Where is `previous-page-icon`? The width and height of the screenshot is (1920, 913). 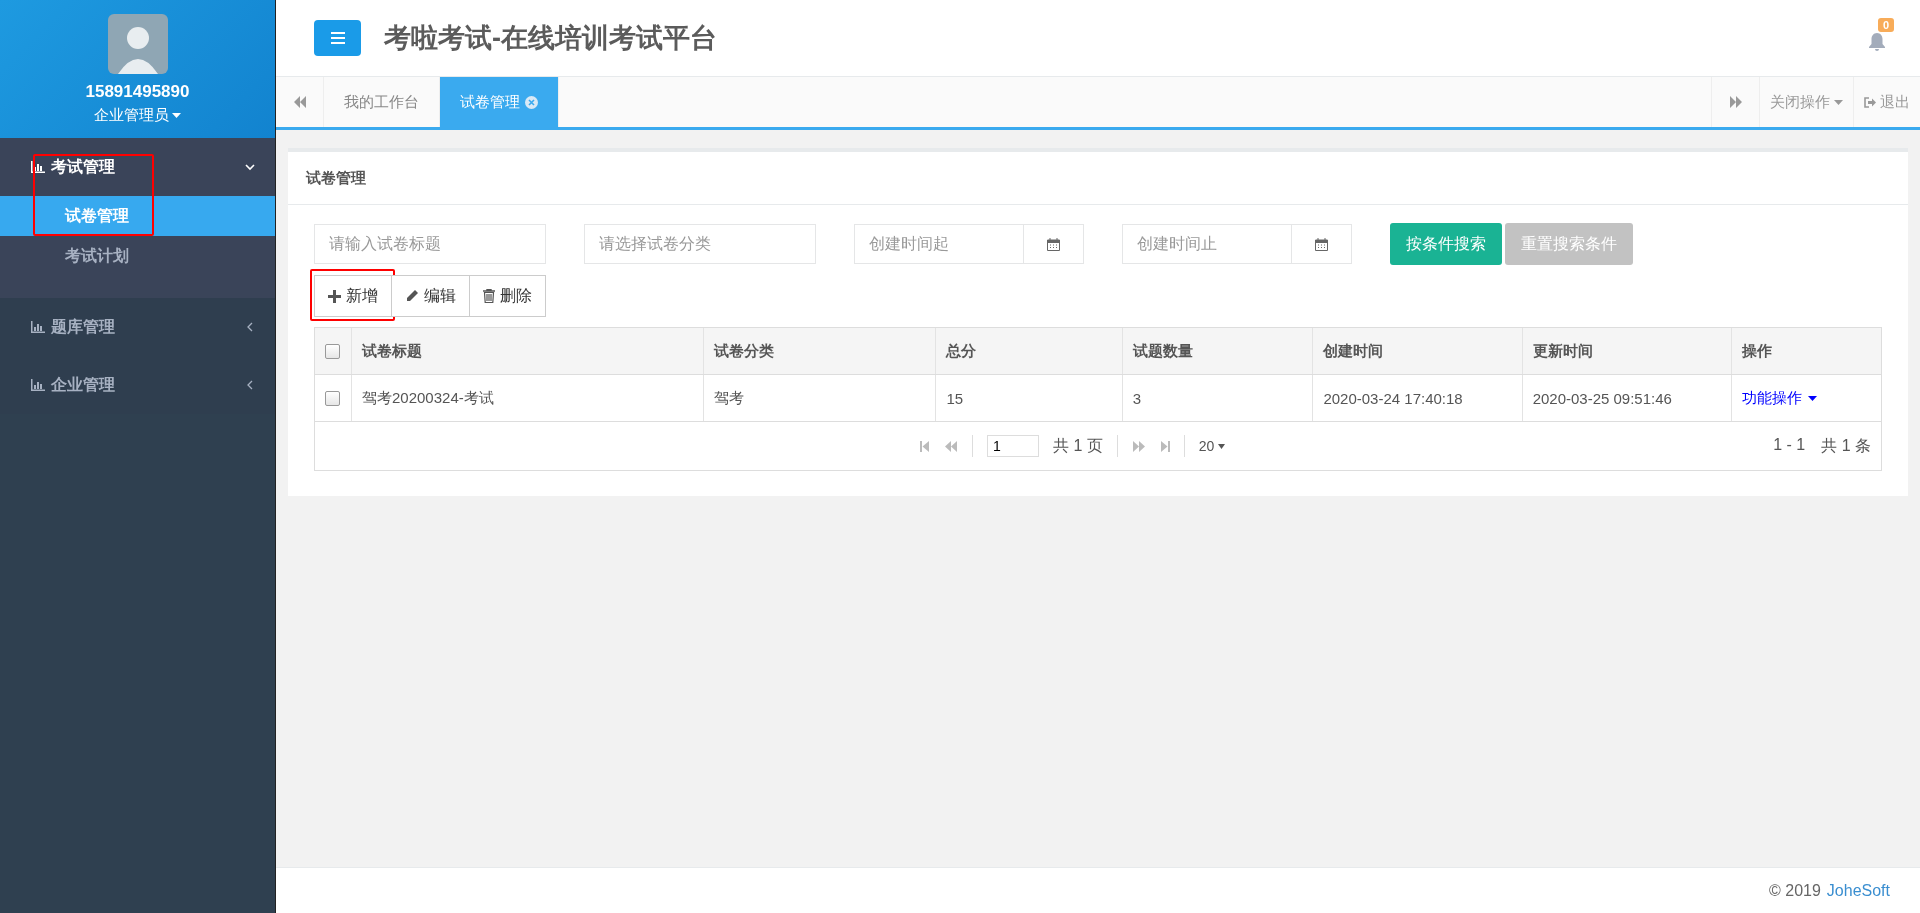 previous-page-icon is located at coordinates (951, 446).